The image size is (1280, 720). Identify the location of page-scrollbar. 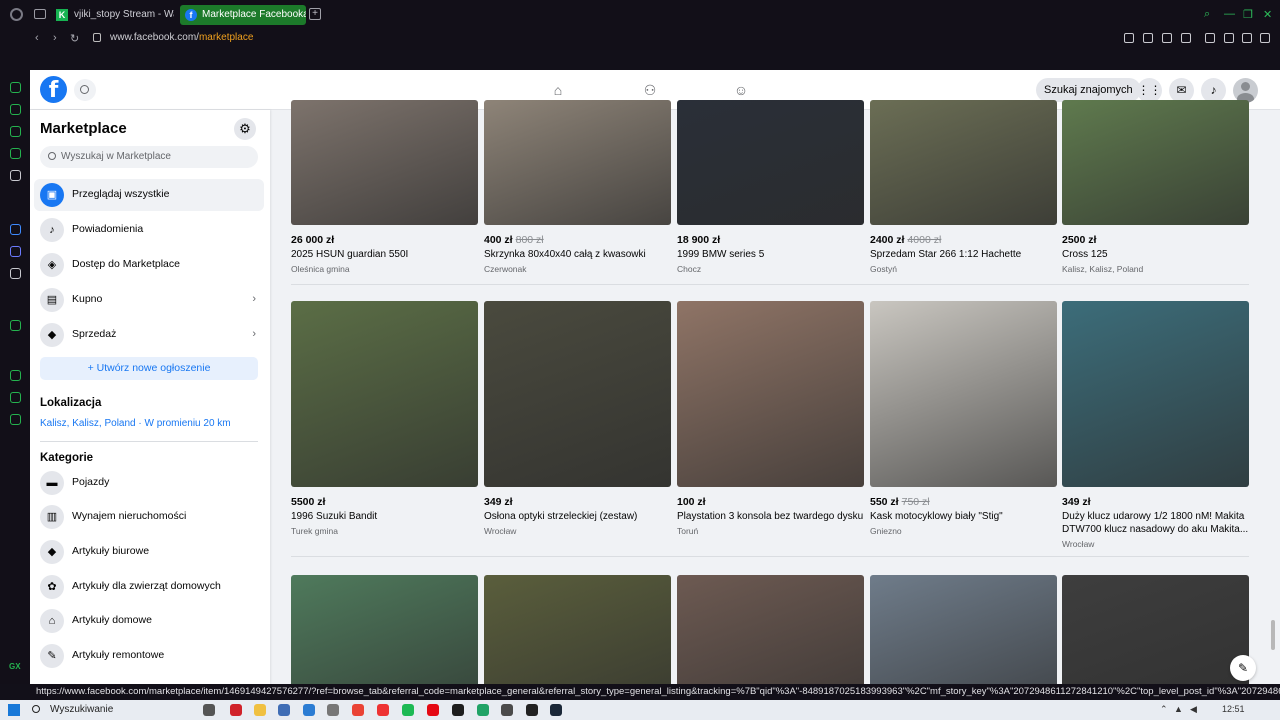
(1273, 635).